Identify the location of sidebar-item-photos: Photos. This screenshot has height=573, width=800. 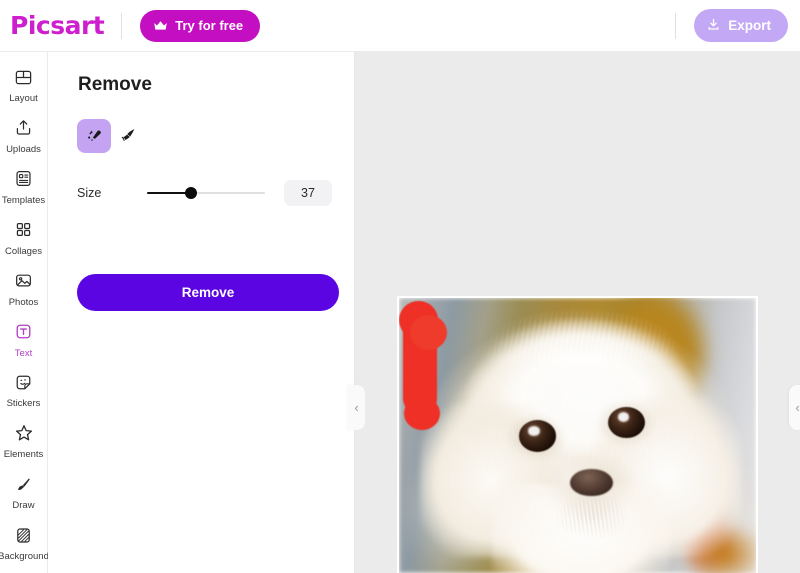
(24, 293).